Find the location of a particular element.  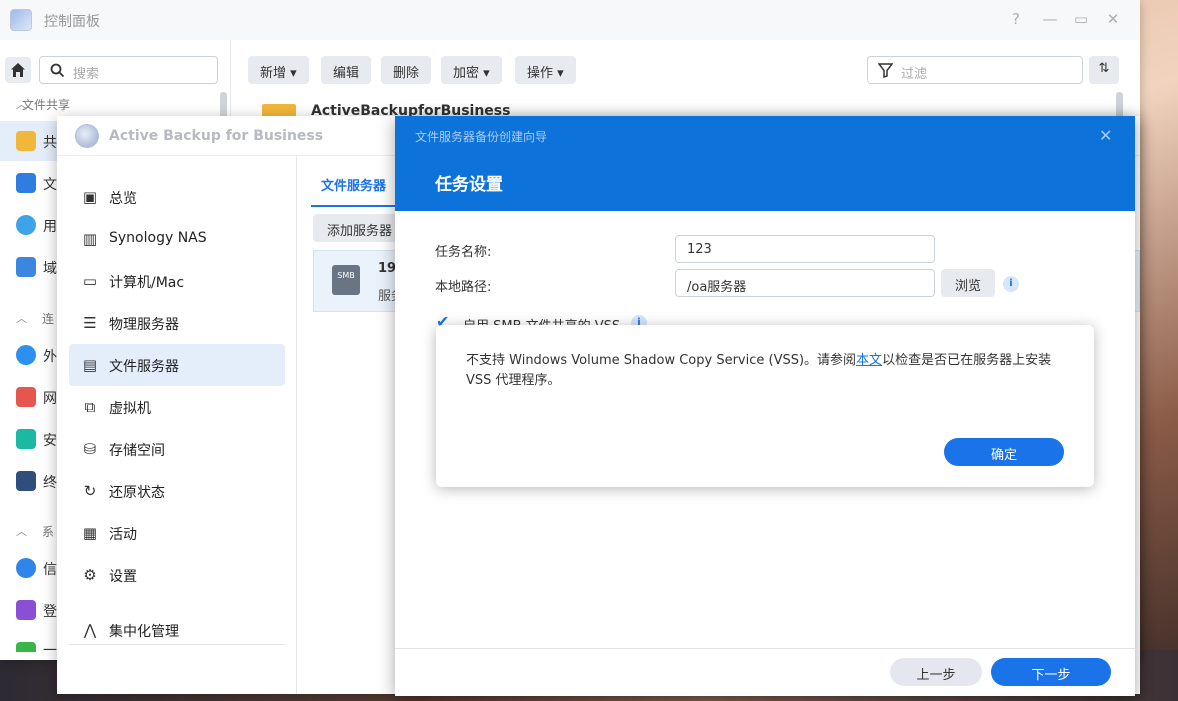

sidebar-item-label: 文 is located at coordinates (50, 185).